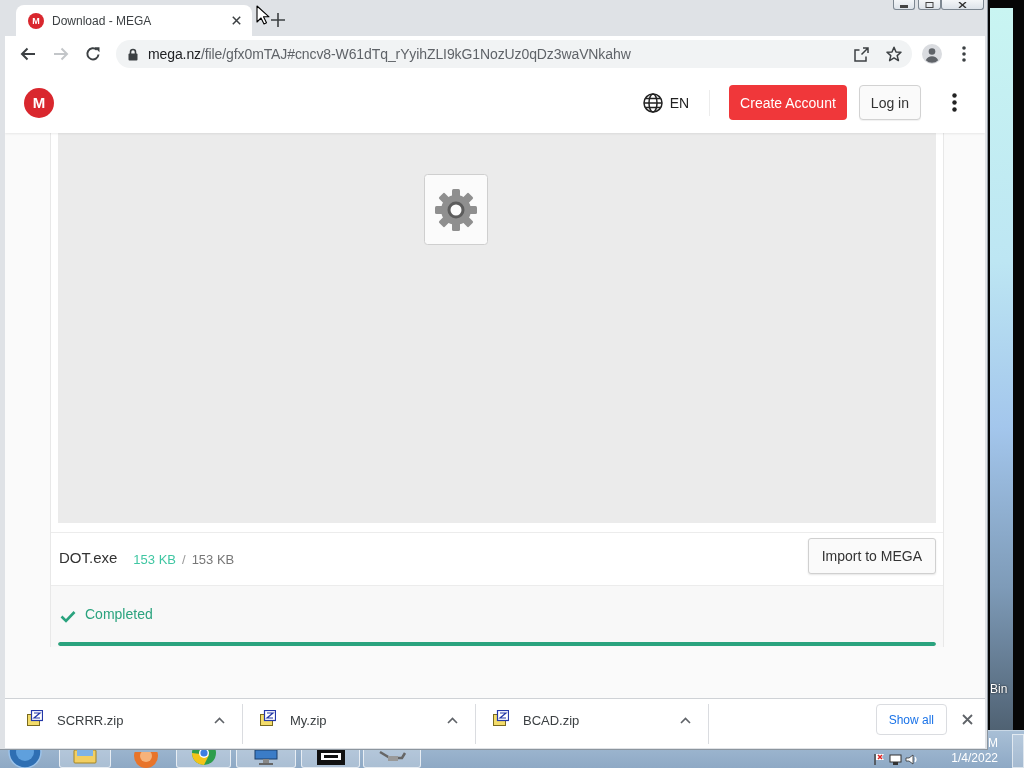 The height and width of the screenshot is (768, 1024). Describe the element at coordinates (932, 54) in the screenshot. I see `person-icon` at that location.